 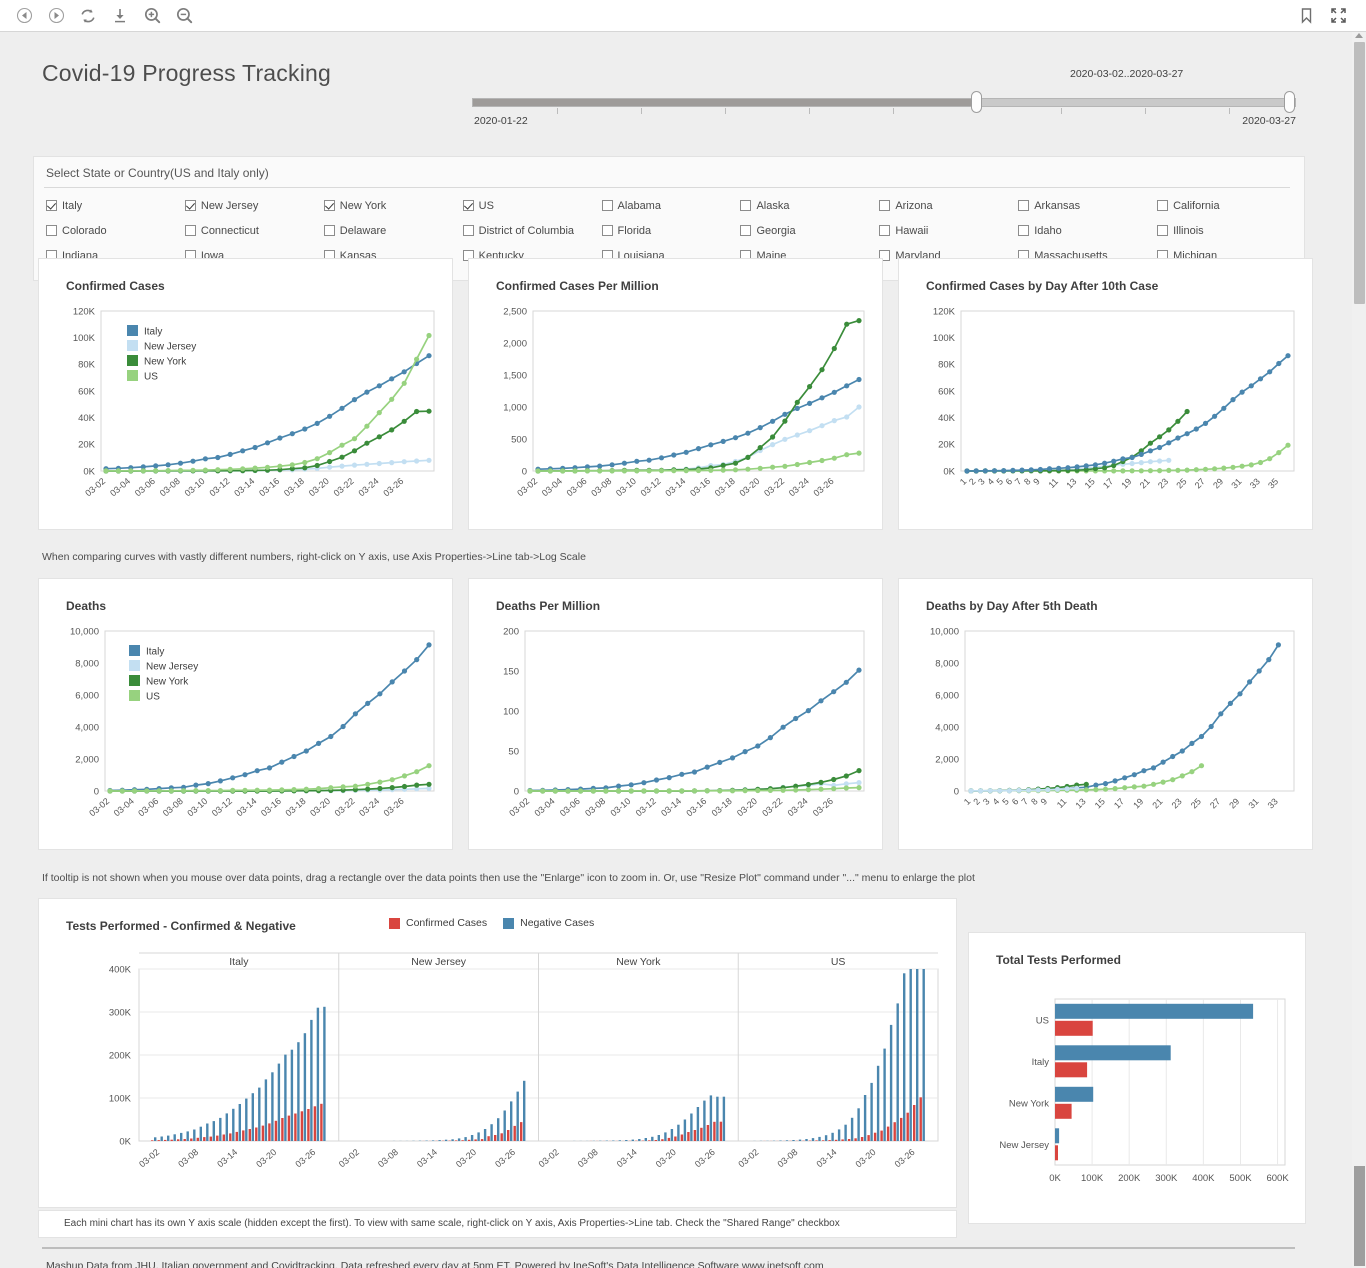 I want to click on scroll-up-arrow, so click(x=1359, y=35).